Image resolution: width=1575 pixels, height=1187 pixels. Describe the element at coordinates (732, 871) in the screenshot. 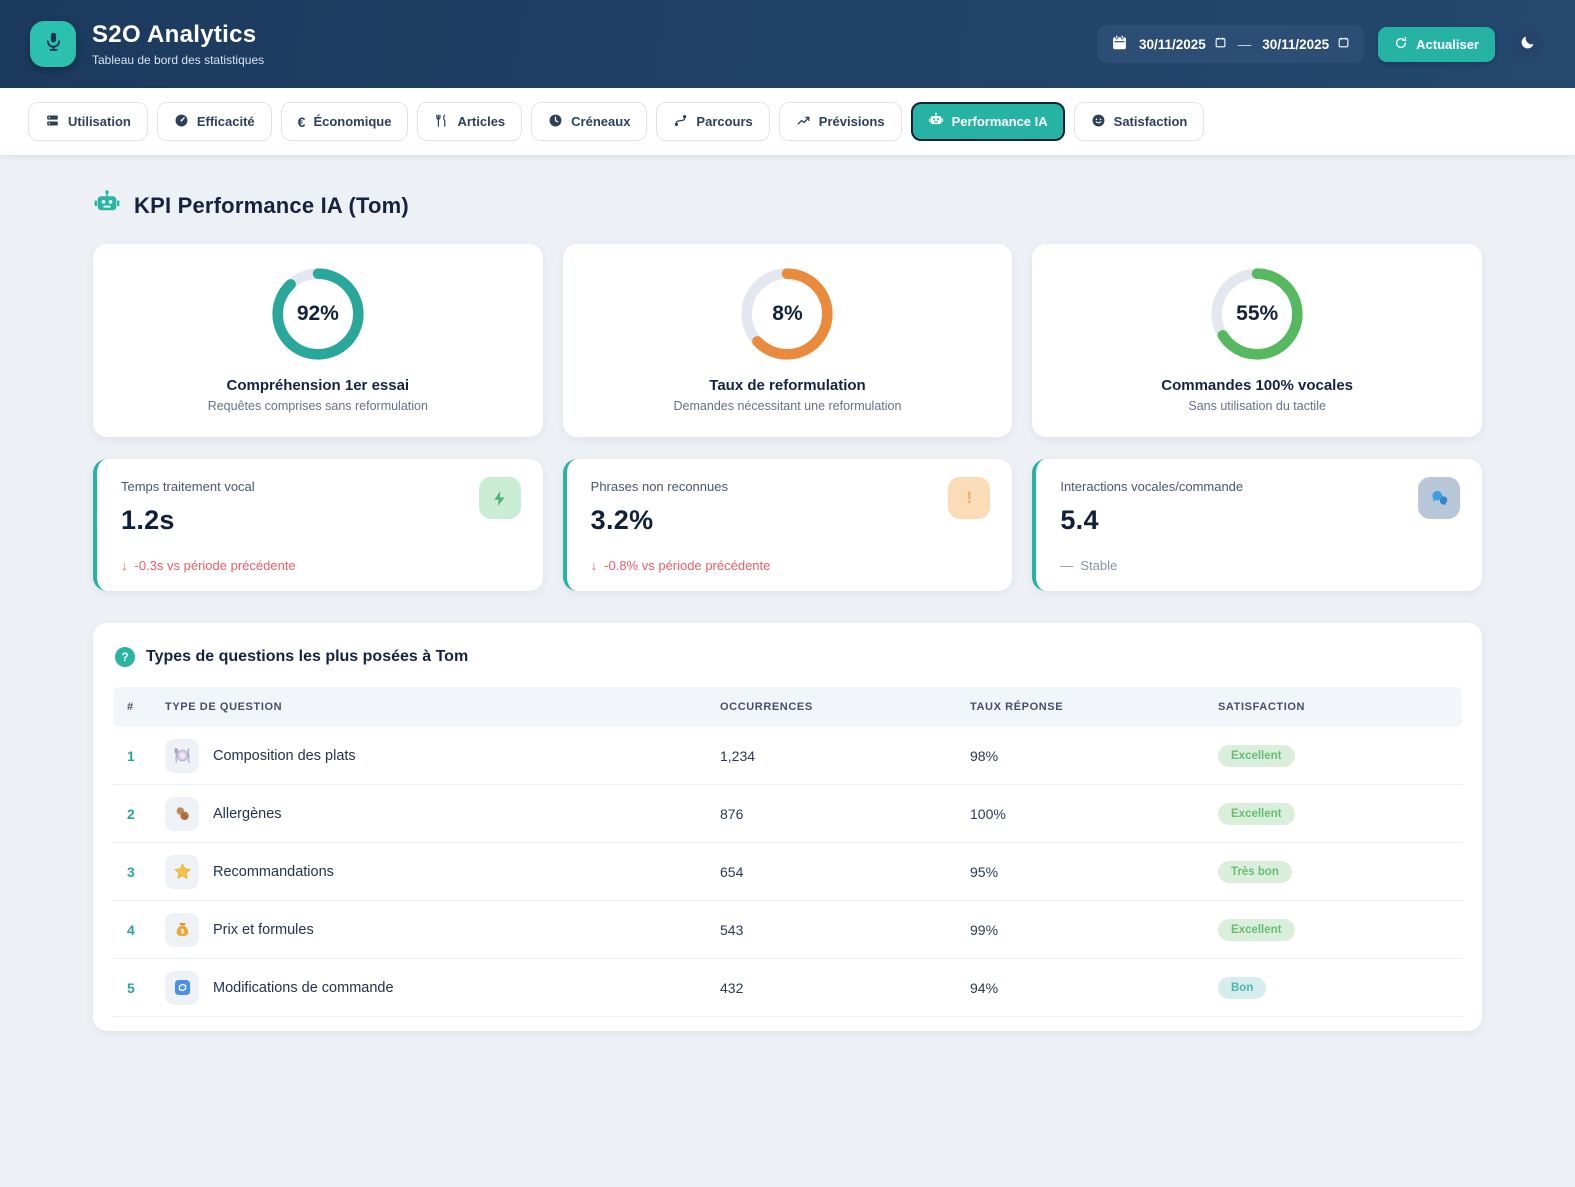

I see `occurrences-value: 654` at that location.